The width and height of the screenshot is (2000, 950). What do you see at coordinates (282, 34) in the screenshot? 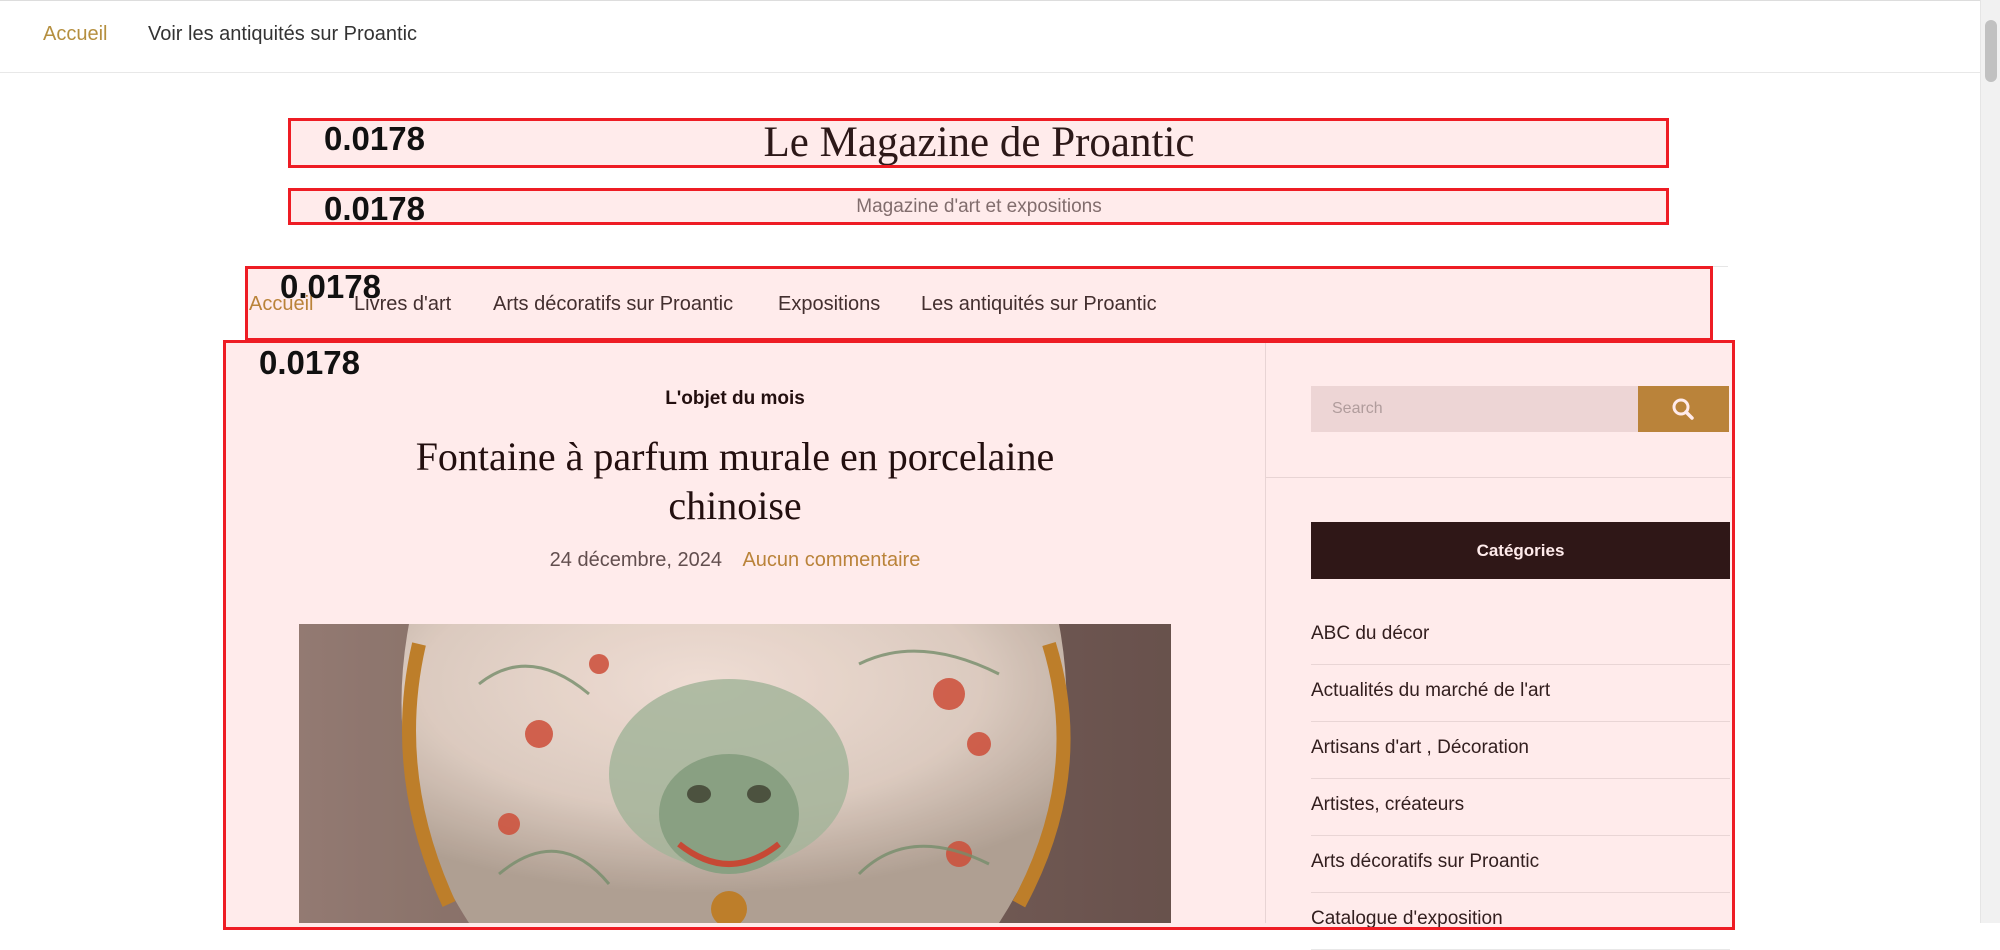
I see `topbar-antiques-link: Voir les antiquités sur Proantic` at bounding box center [282, 34].